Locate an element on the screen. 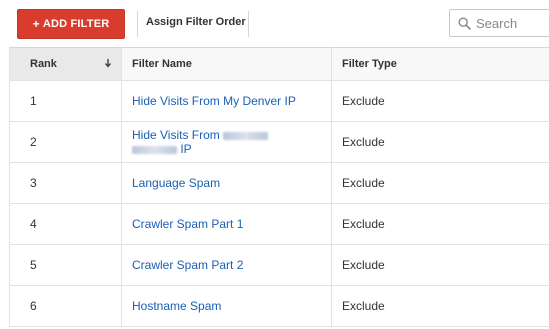 This screenshot has height=329, width=549. table-row: 5 Crawler Spam Part 2 Exclude is located at coordinates (279, 265).